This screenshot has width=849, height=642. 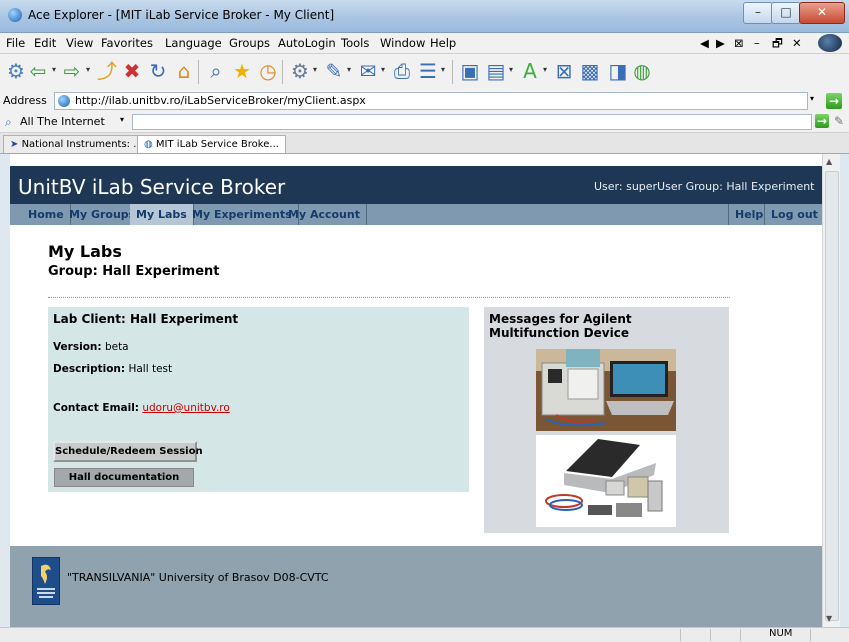 I want to click on lab-version: Version: beta, so click(x=91, y=347).